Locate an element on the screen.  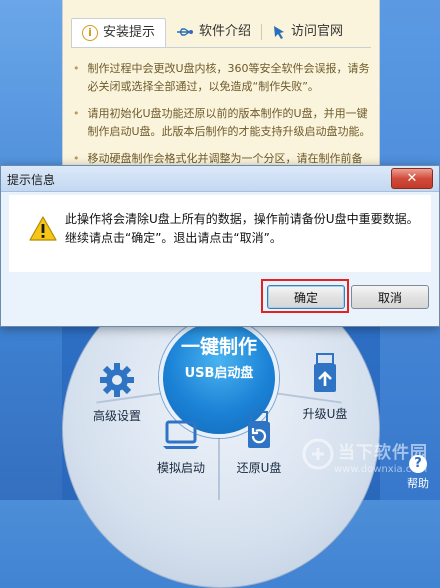
menu-label: 升级U盘 is located at coordinates (325, 414).